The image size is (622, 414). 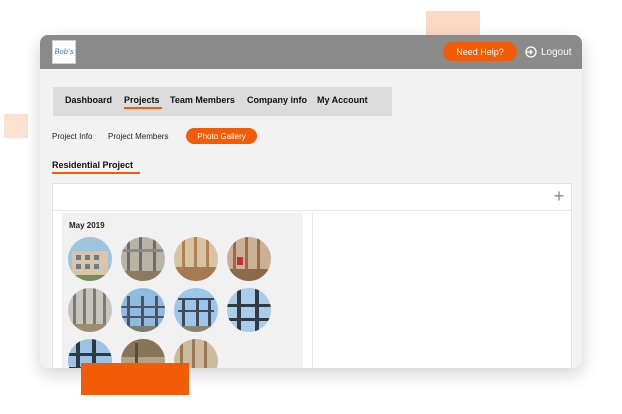 I want to click on album-title: May 2019, so click(x=87, y=225).